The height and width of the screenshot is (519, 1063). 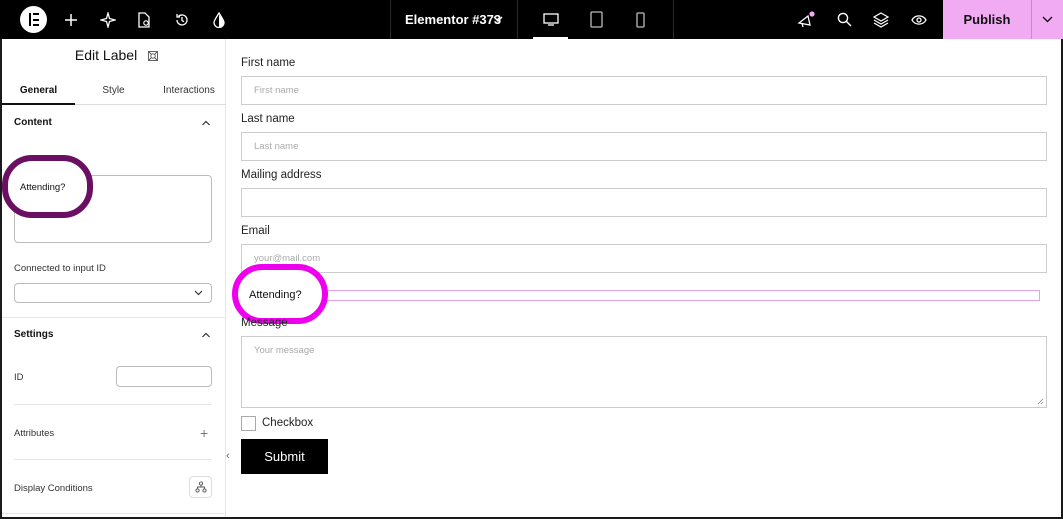 What do you see at coordinates (108, 19) in the screenshot?
I see `ai-sparkle-icon` at bounding box center [108, 19].